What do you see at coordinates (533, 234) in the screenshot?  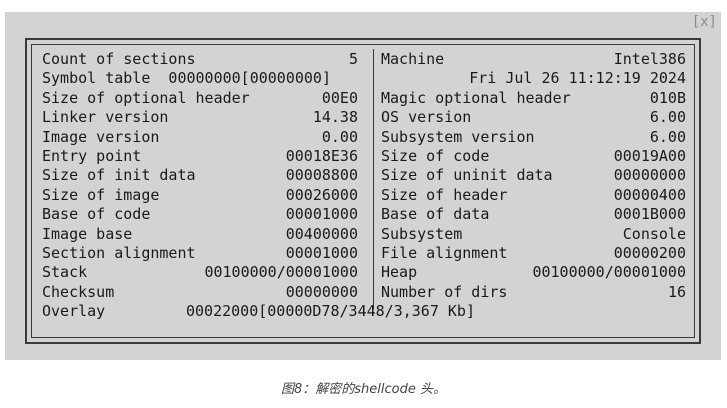 I see `right-field-row: Subsystem Console` at bounding box center [533, 234].